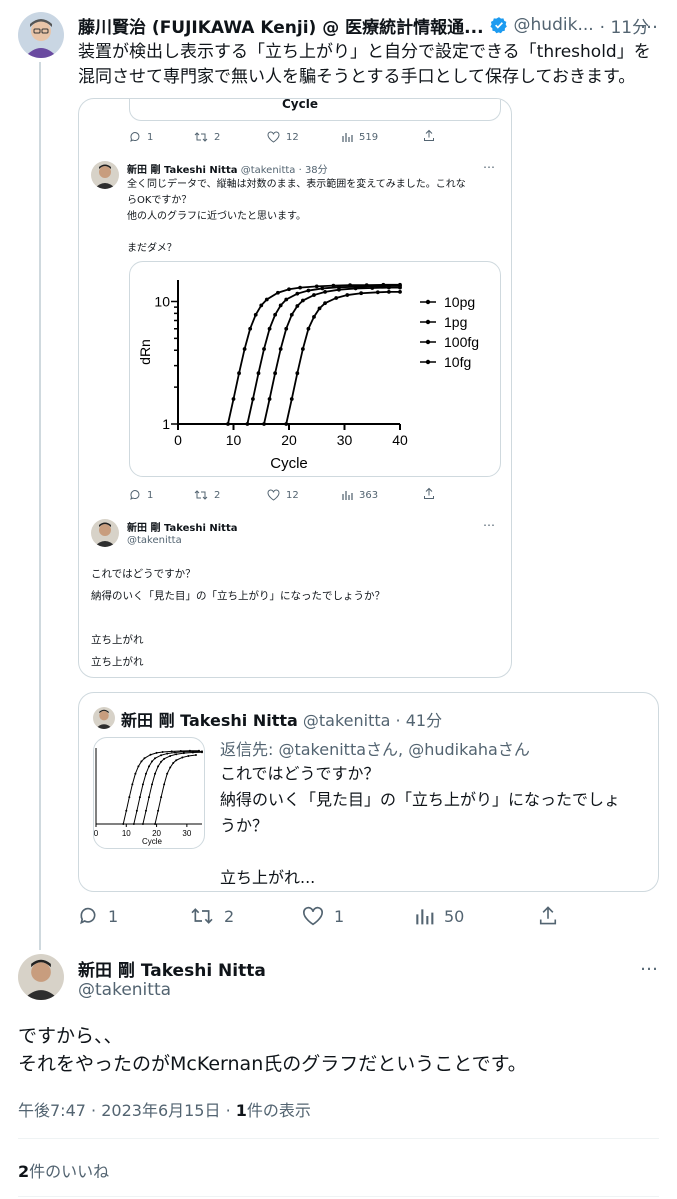 The height and width of the screenshot is (1199, 677). I want to click on reply-handle: @takenitta, so click(124, 990).